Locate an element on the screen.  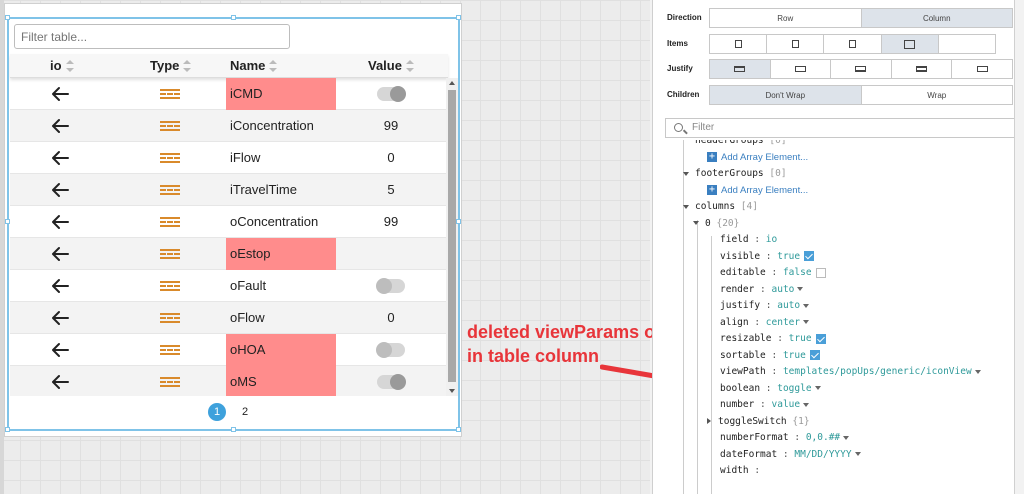
tree-prop-field: field : io is located at coordinates (748, 242).